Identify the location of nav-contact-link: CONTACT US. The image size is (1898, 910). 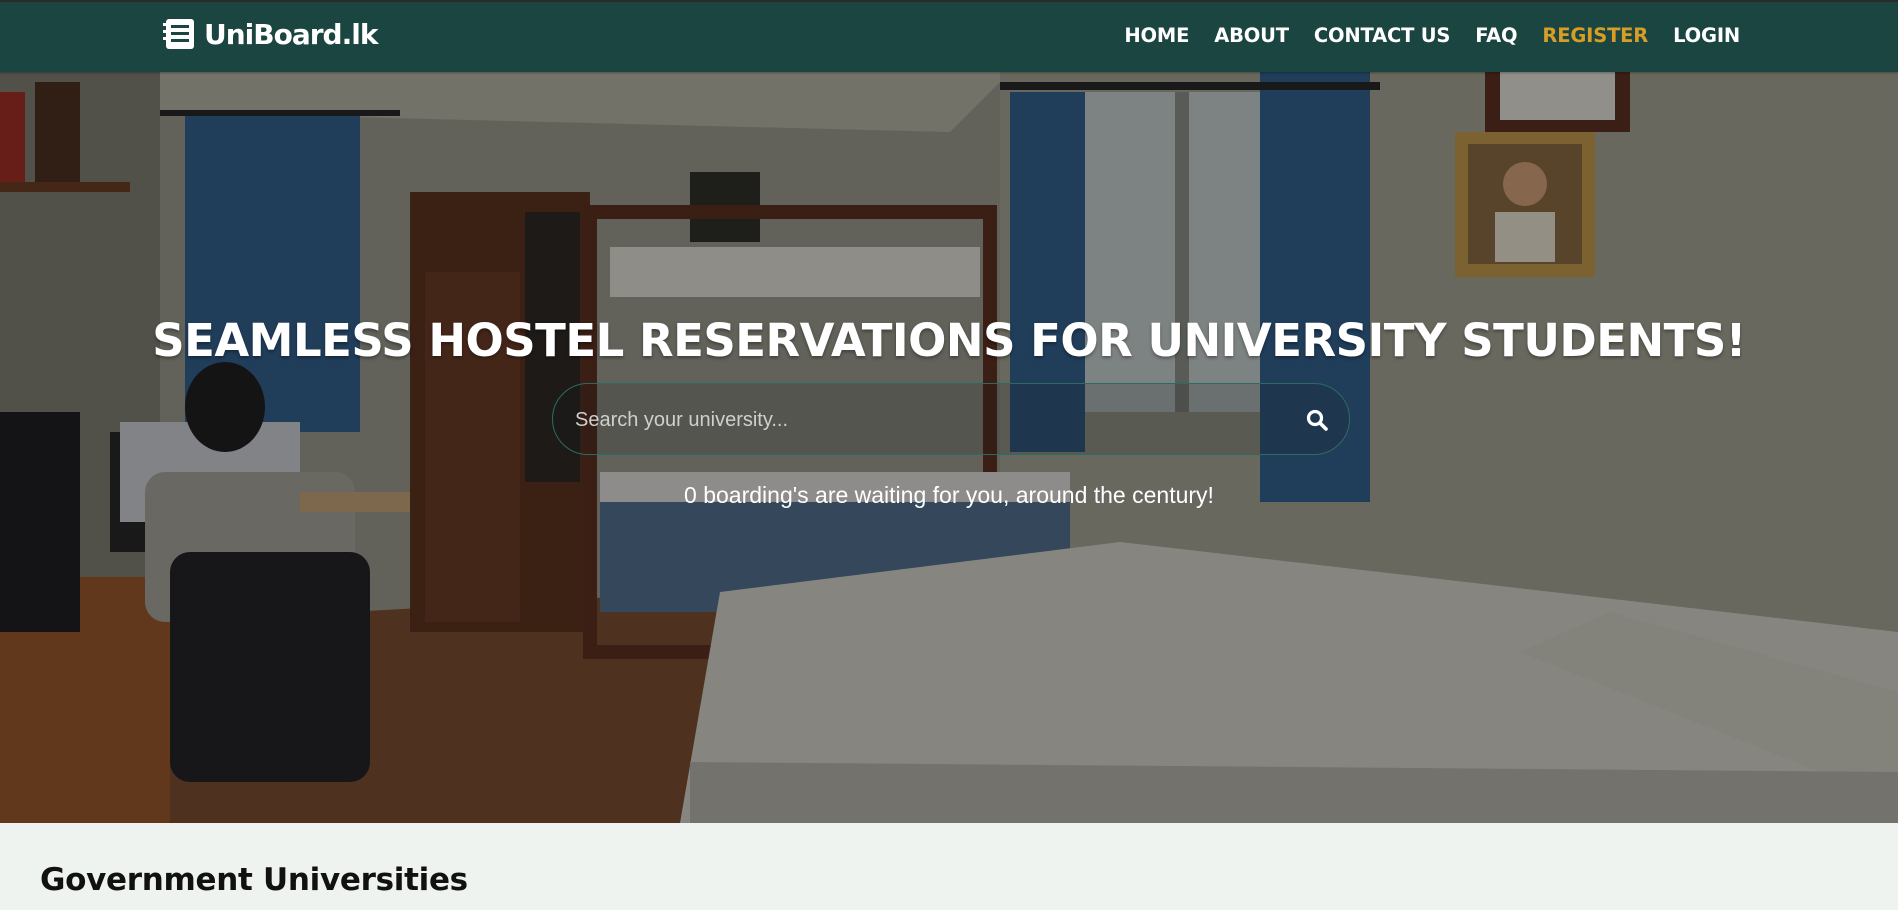
(1382, 35).